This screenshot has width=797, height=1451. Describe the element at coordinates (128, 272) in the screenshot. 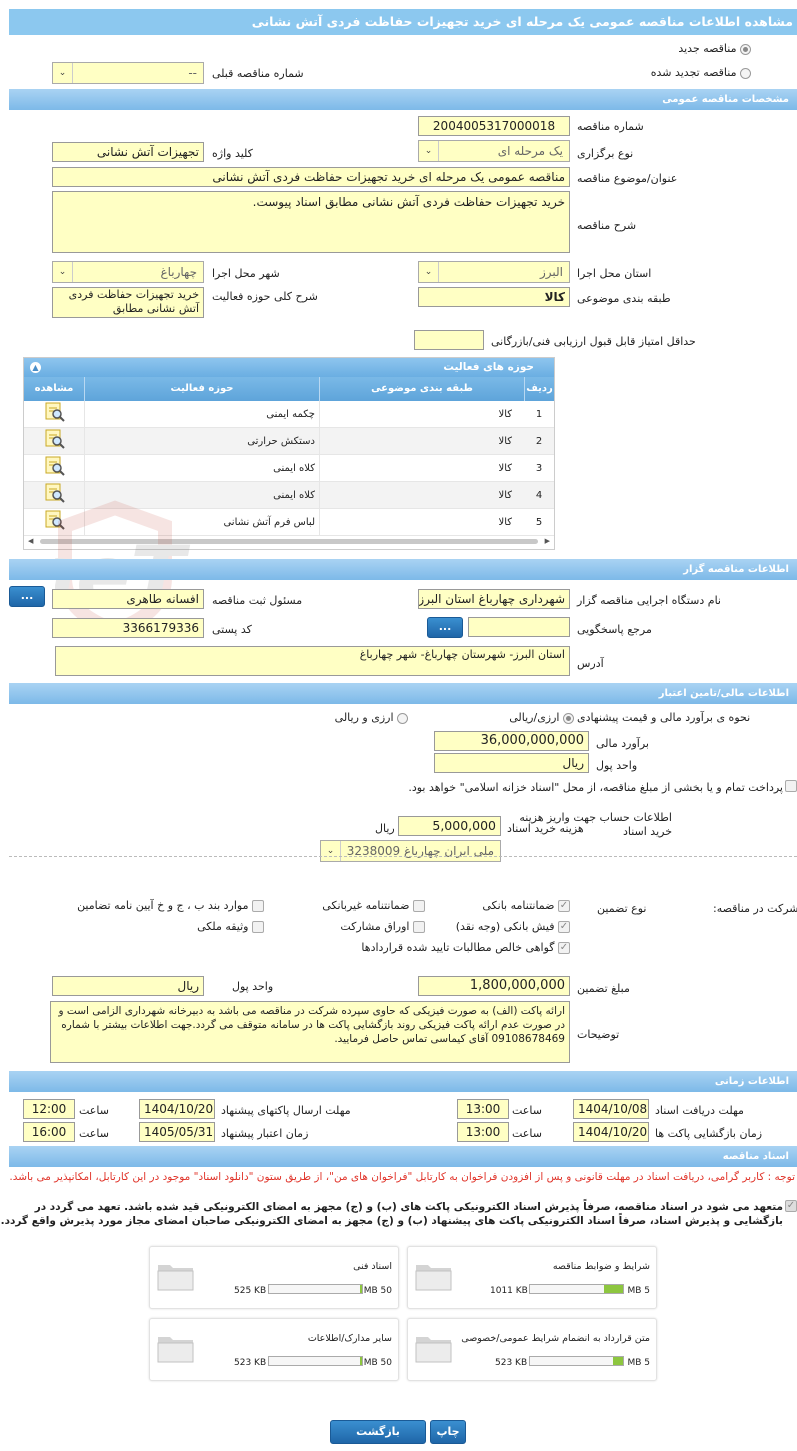

I see `city-select: چهارباغ ⌄` at that location.